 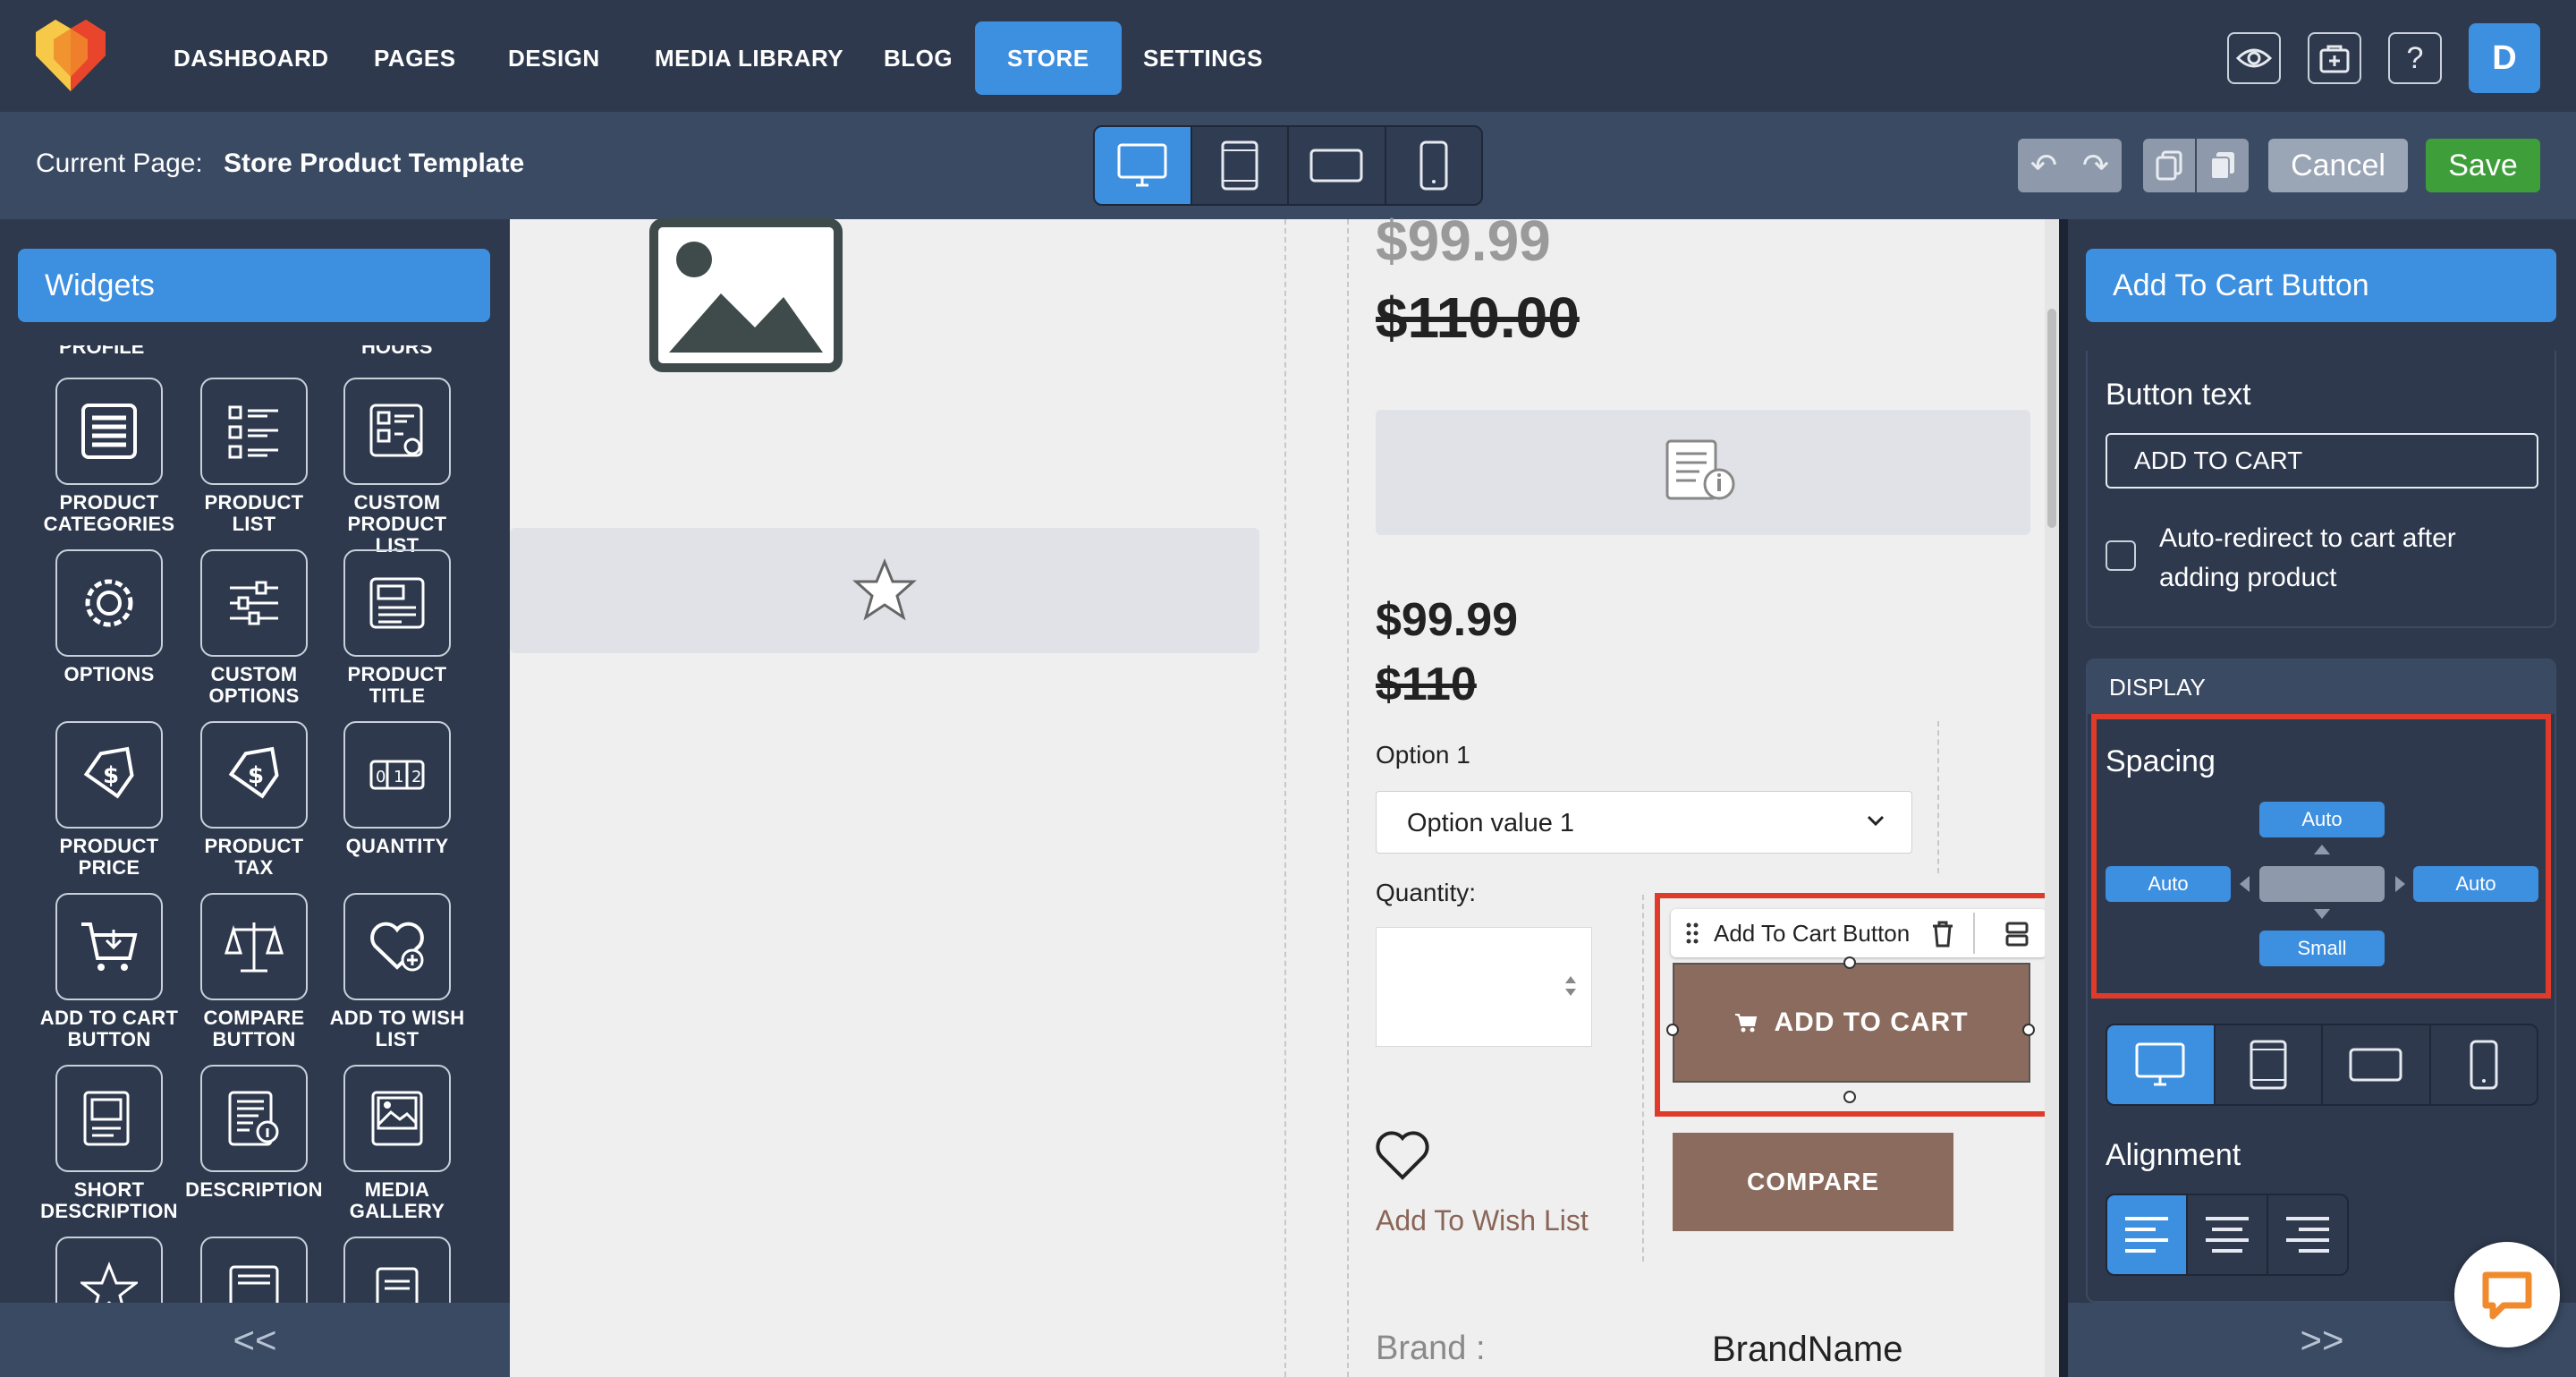 What do you see at coordinates (2334, 58) in the screenshot?
I see `store-button` at bounding box center [2334, 58].